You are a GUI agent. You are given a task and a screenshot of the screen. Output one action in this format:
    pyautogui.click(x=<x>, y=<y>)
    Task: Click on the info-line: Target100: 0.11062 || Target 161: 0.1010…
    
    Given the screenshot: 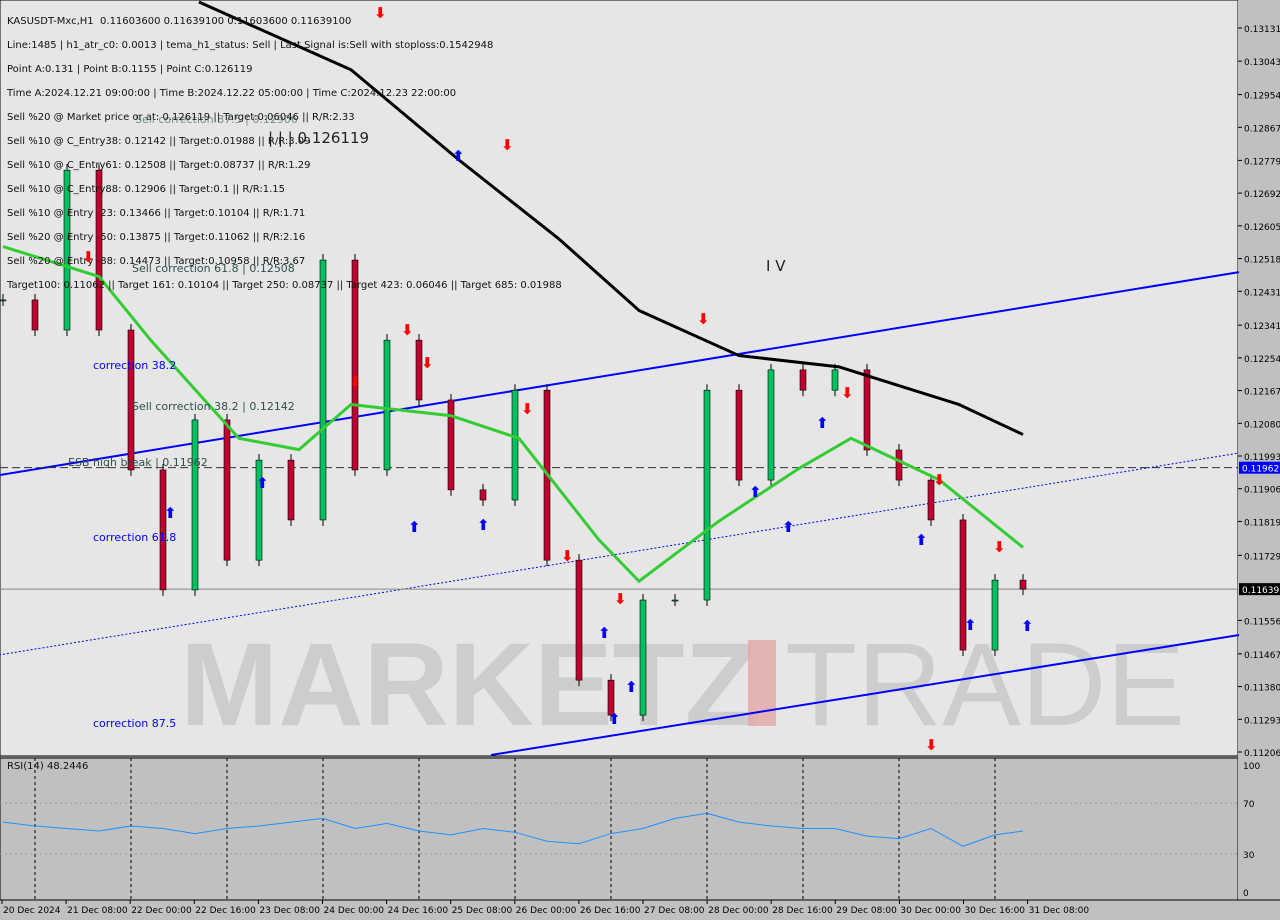 What is the action you would take?
    pyautogui.click(x=284, y=285)
    